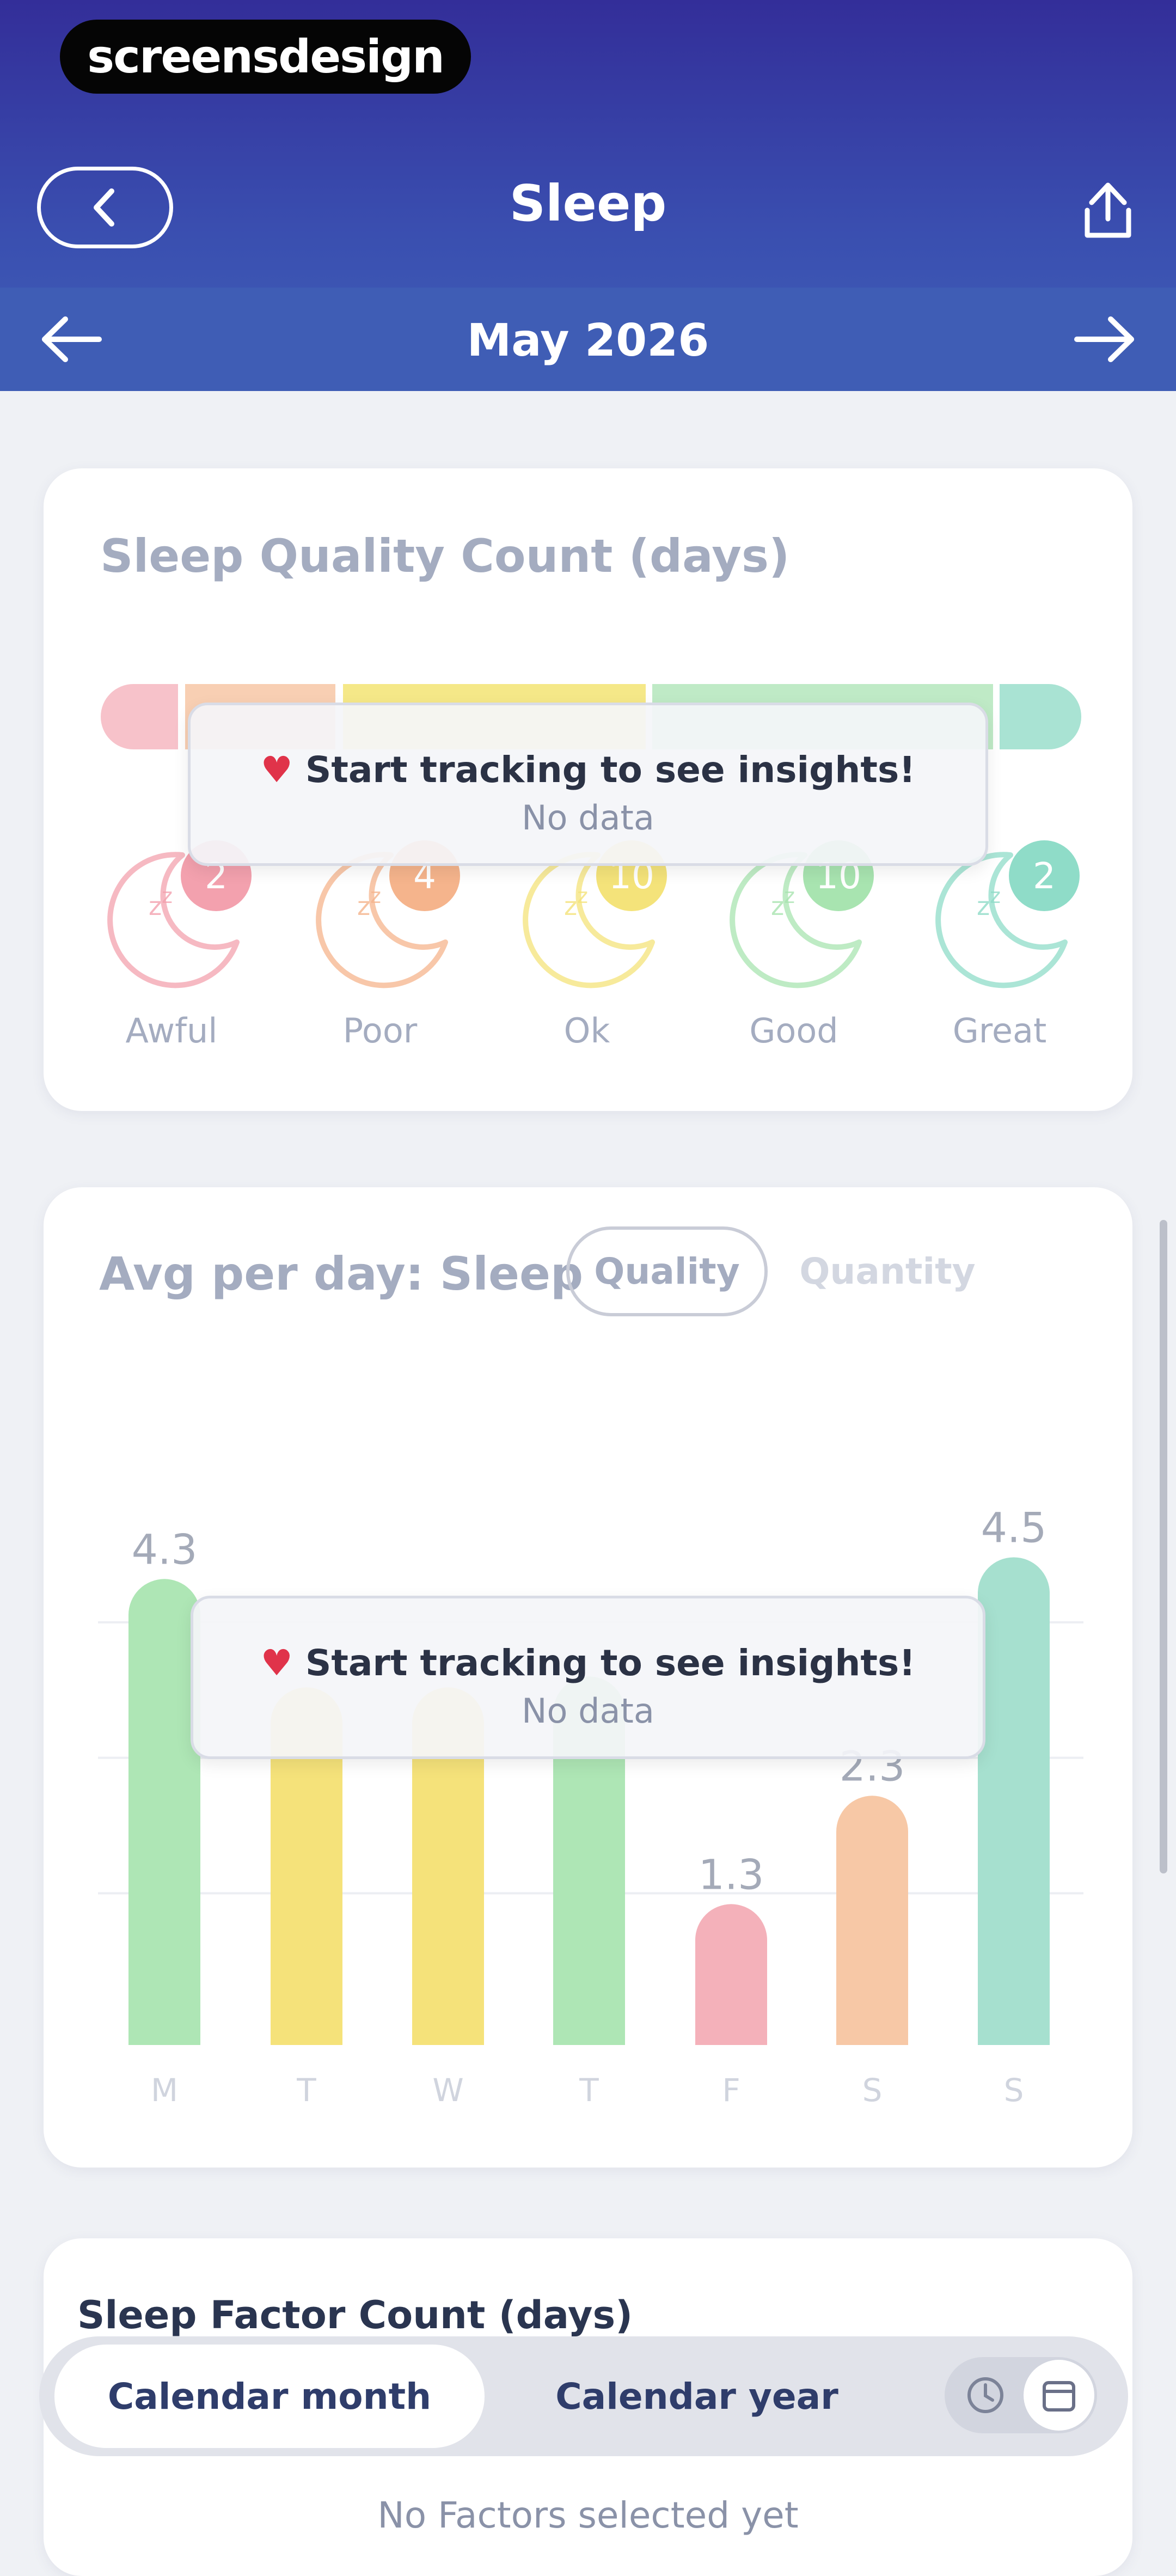 The image size is (1176, 2576). Describe the element at coordinates (341, 1274) in the screenshot. I see `avg-per-day-title: Avg per day: Sleep` at that location.